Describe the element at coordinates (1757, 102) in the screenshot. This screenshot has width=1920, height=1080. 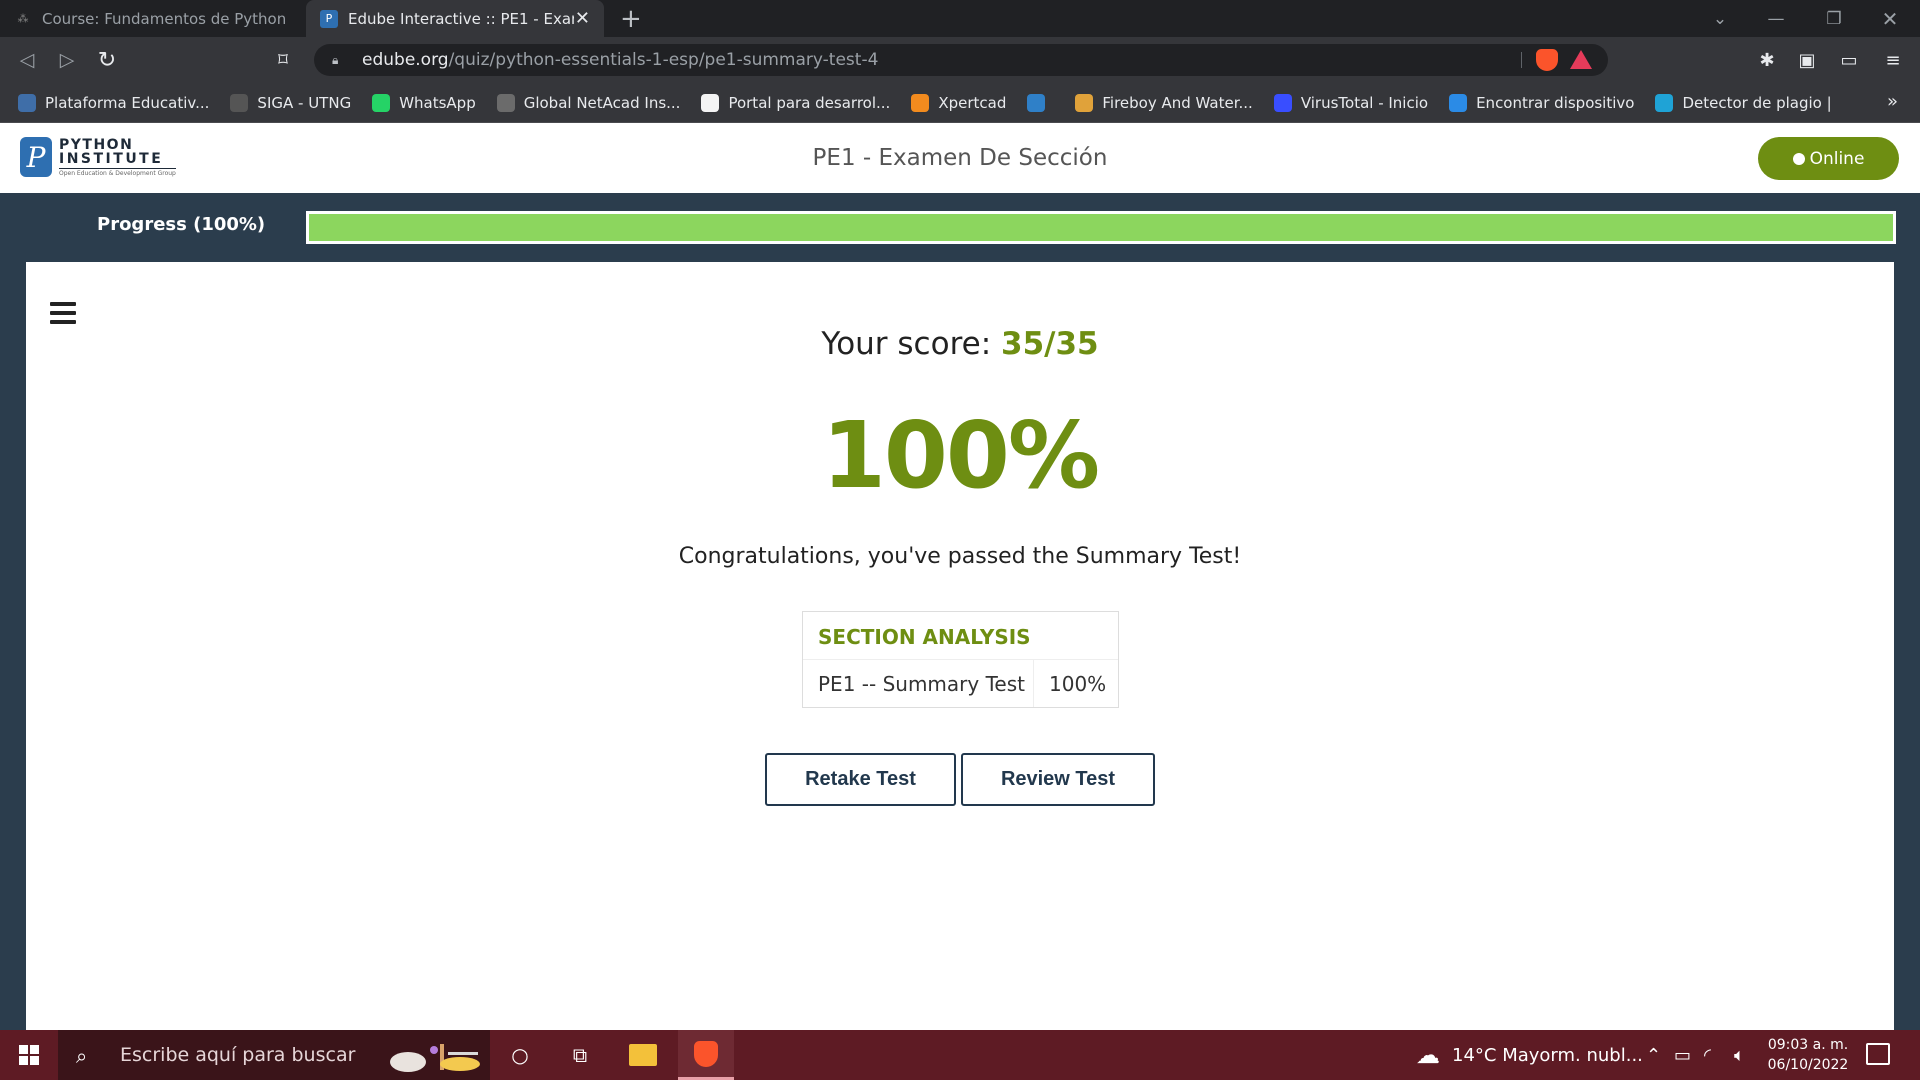
I see `bookmark-label: Detector de plagio |` at that location.